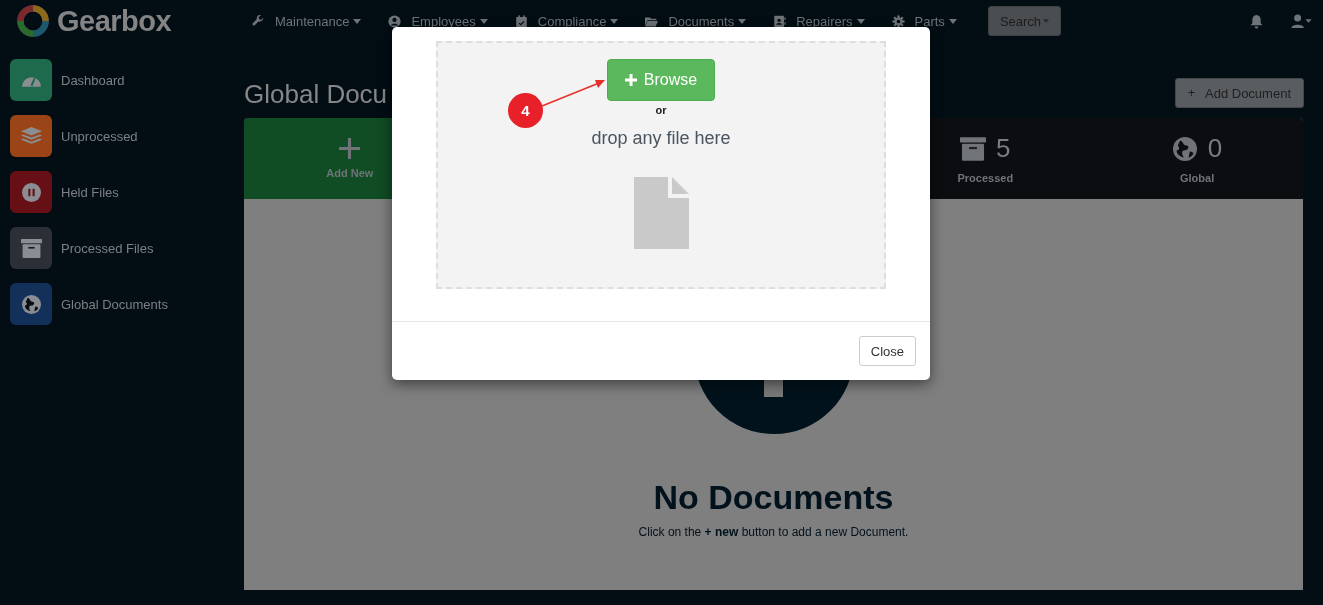  What do you see at coordinates (127, 192) in the screenshot?
I see `sidebar-item: Held Files` at bounding box center [127, 192].